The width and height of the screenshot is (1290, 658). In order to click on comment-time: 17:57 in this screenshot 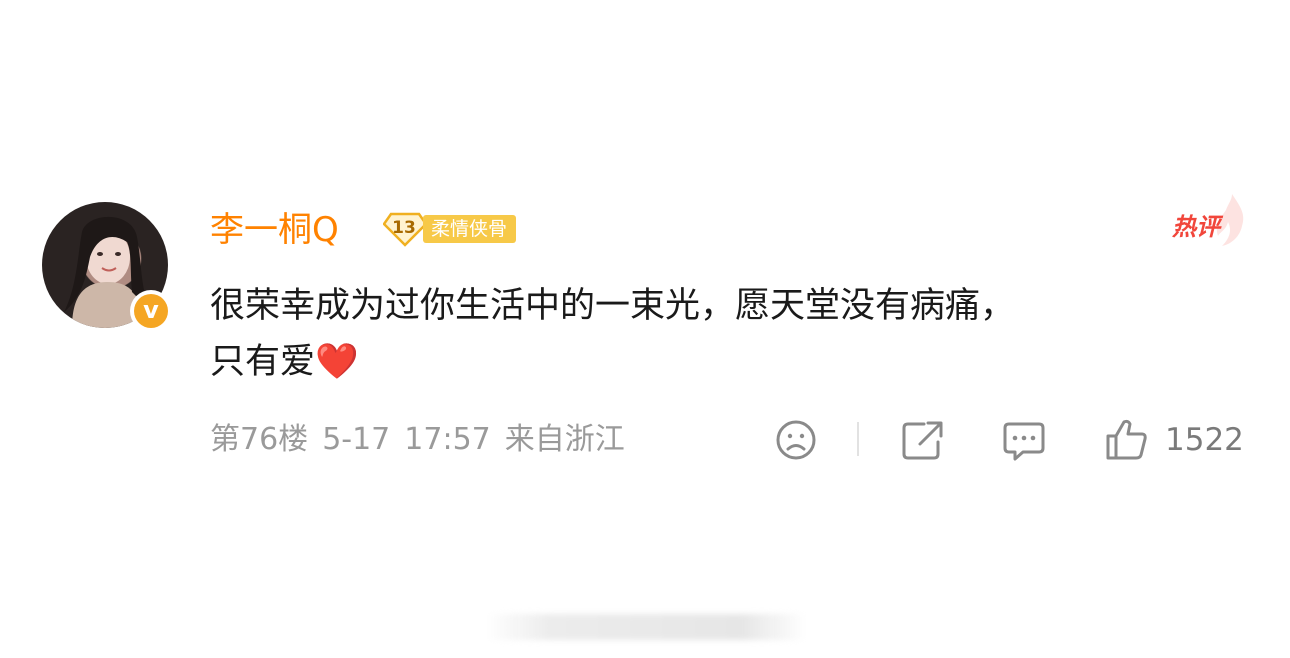, I will do `click(447, 439)`.